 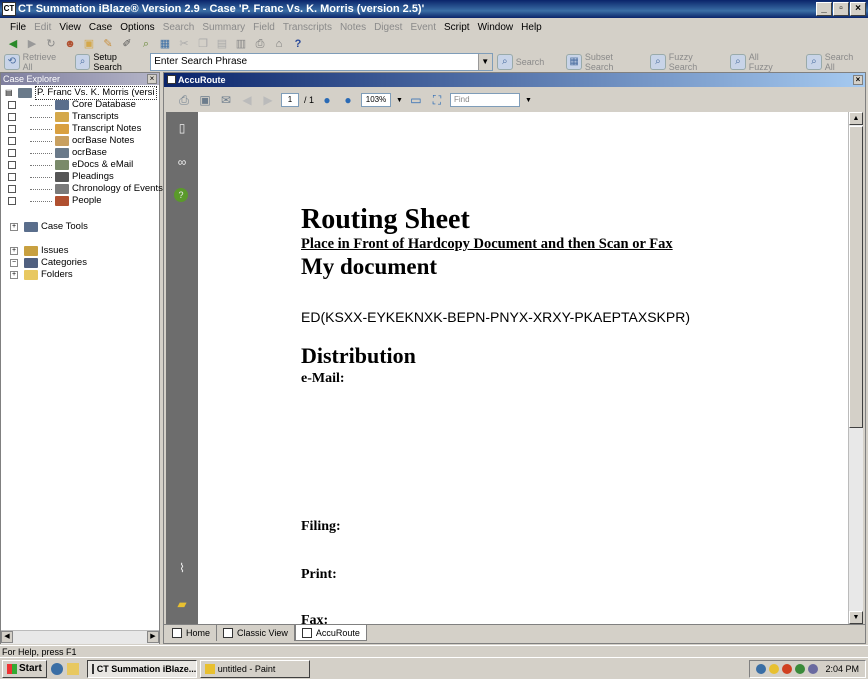 I want to click on scroll-left-icon: ◀, so click(x=7, y=637).